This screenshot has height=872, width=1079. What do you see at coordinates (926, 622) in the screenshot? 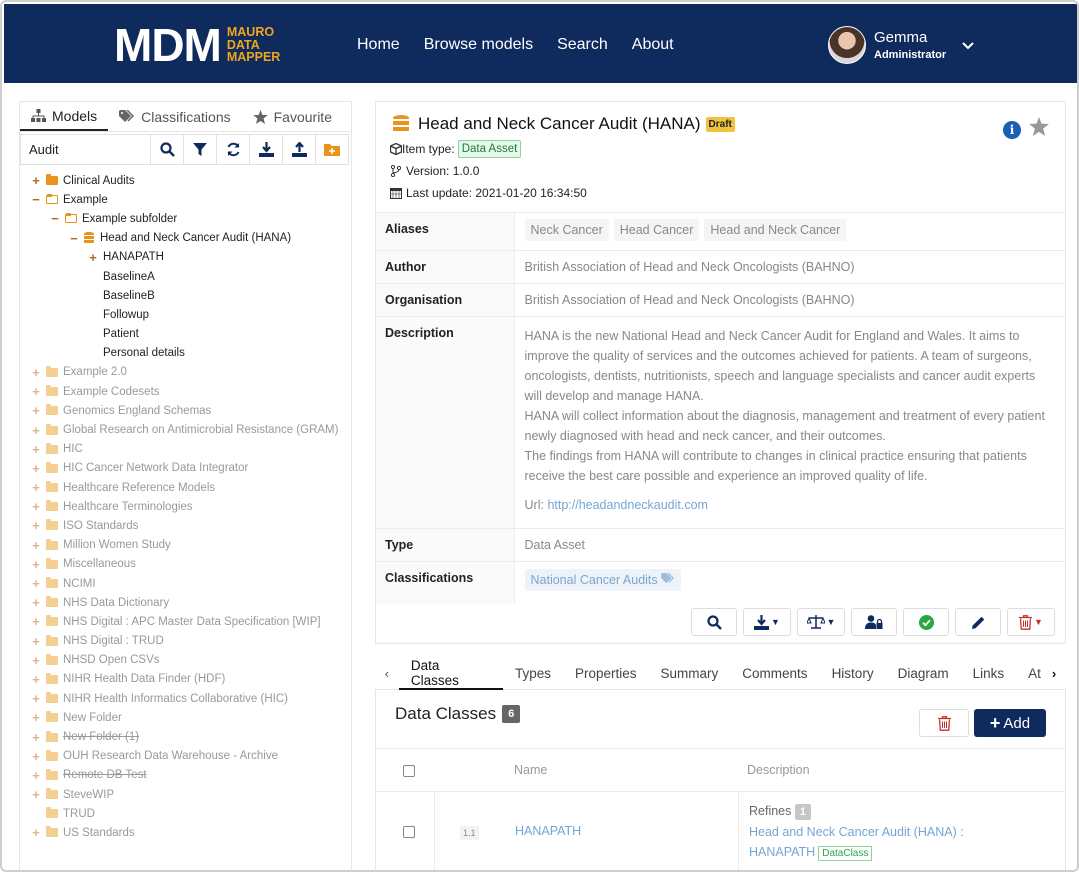
I see `finalise-button` at bounding box center [926, 622].